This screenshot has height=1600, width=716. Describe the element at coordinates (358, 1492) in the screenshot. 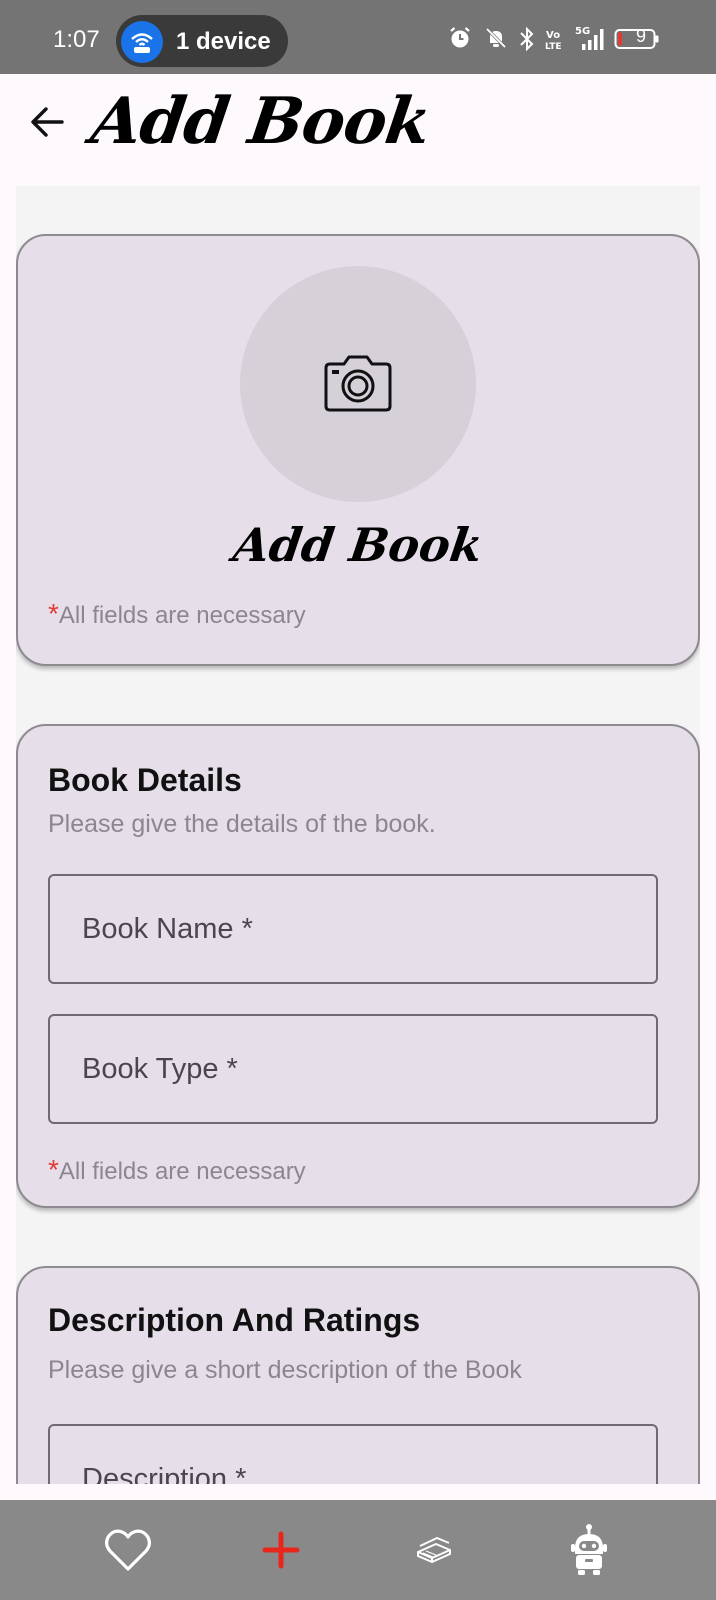

I see `bottom-gap` at that location.